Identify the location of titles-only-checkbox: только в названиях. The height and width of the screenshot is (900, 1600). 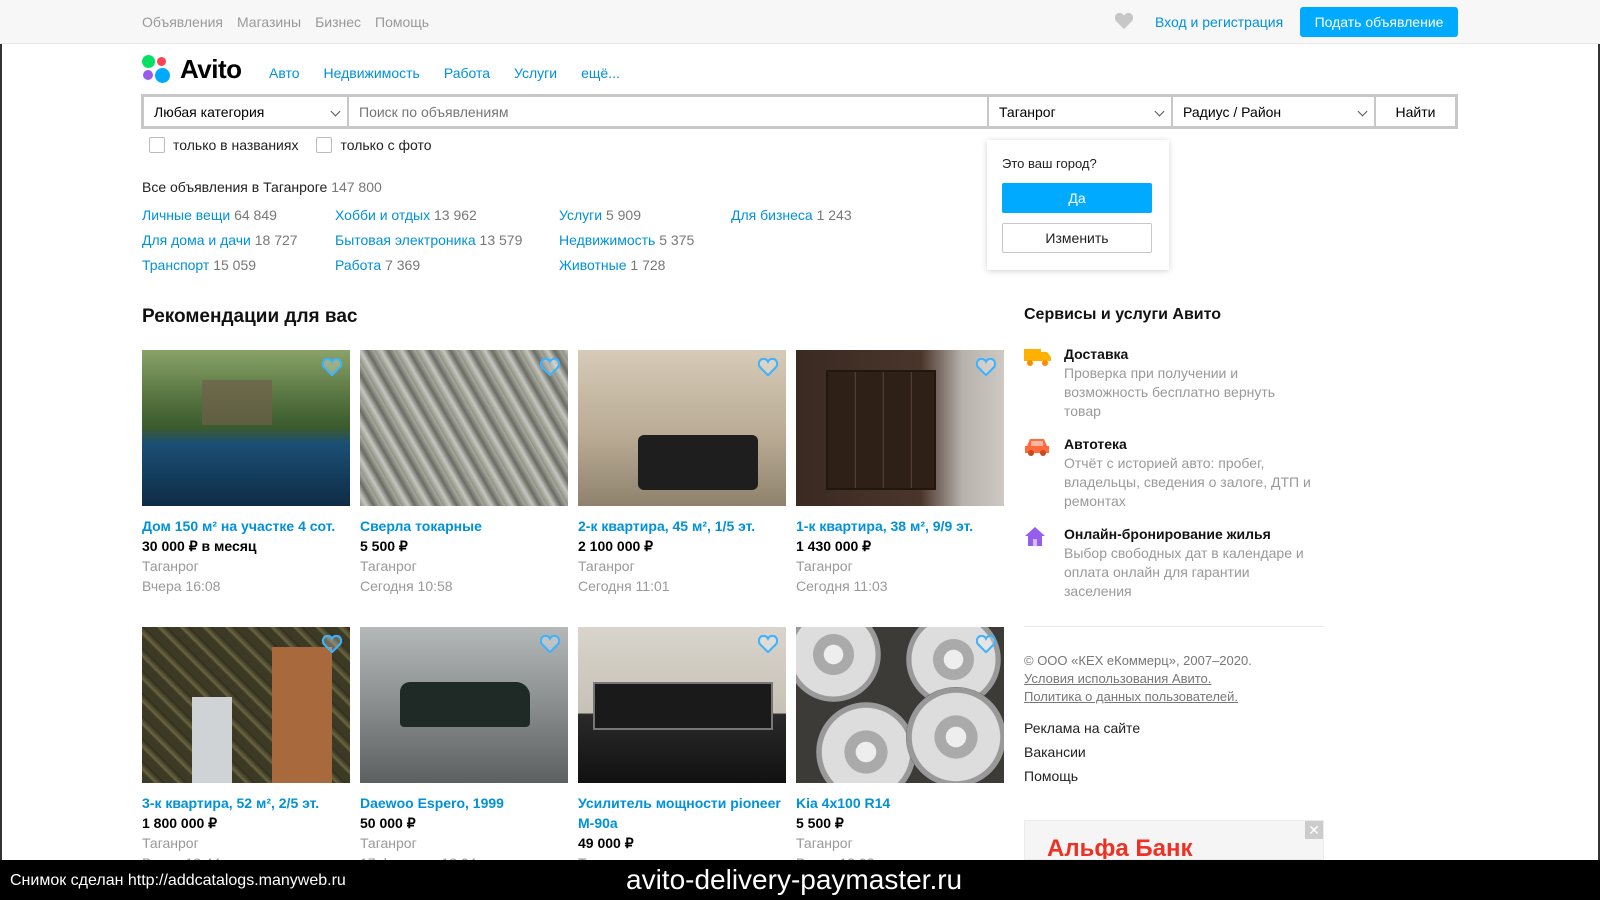
(223, 145).